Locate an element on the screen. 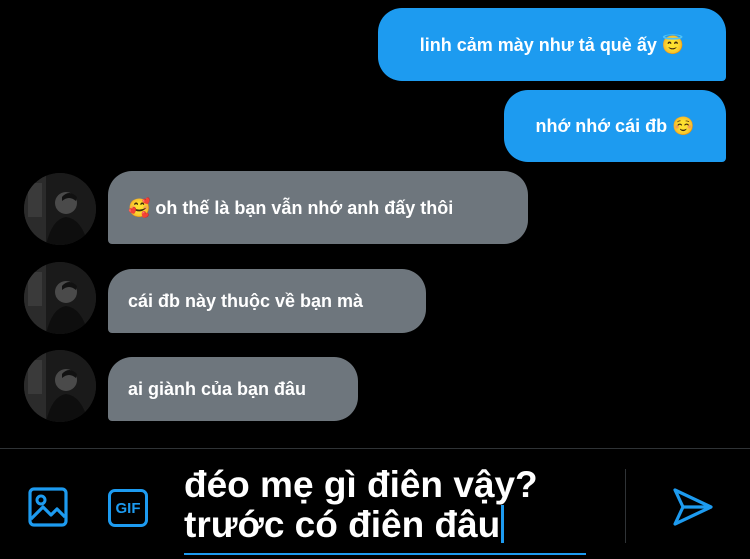  message-text: linh cảm mày như tả què ấy 😇 is located at coordinates (552, 44).